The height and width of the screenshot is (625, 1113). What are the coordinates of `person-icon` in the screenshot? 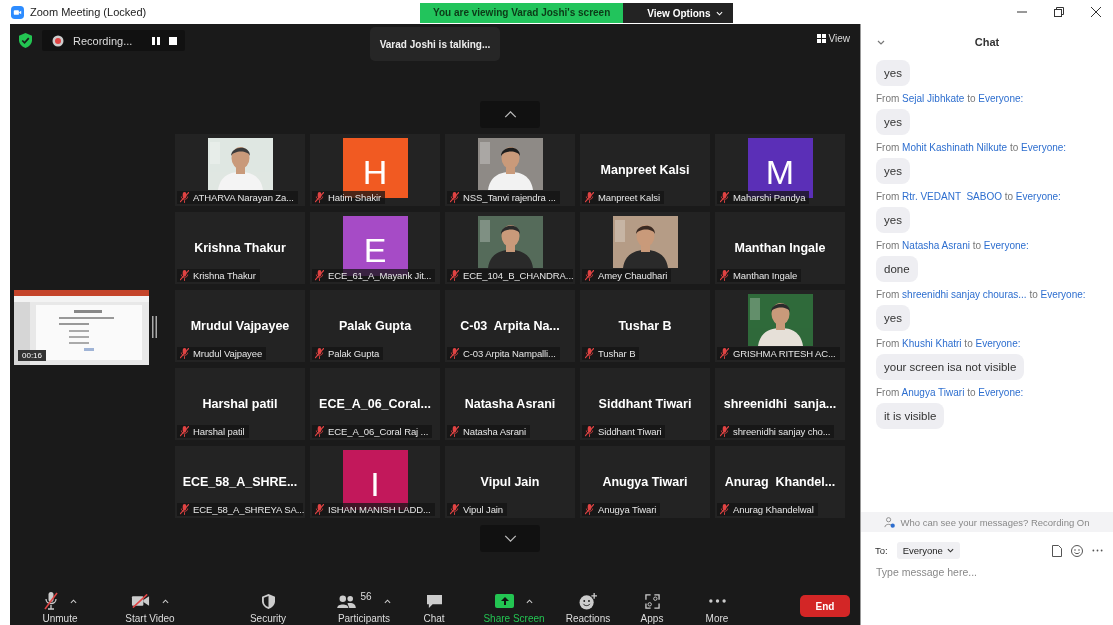 It's located at (890, 522).